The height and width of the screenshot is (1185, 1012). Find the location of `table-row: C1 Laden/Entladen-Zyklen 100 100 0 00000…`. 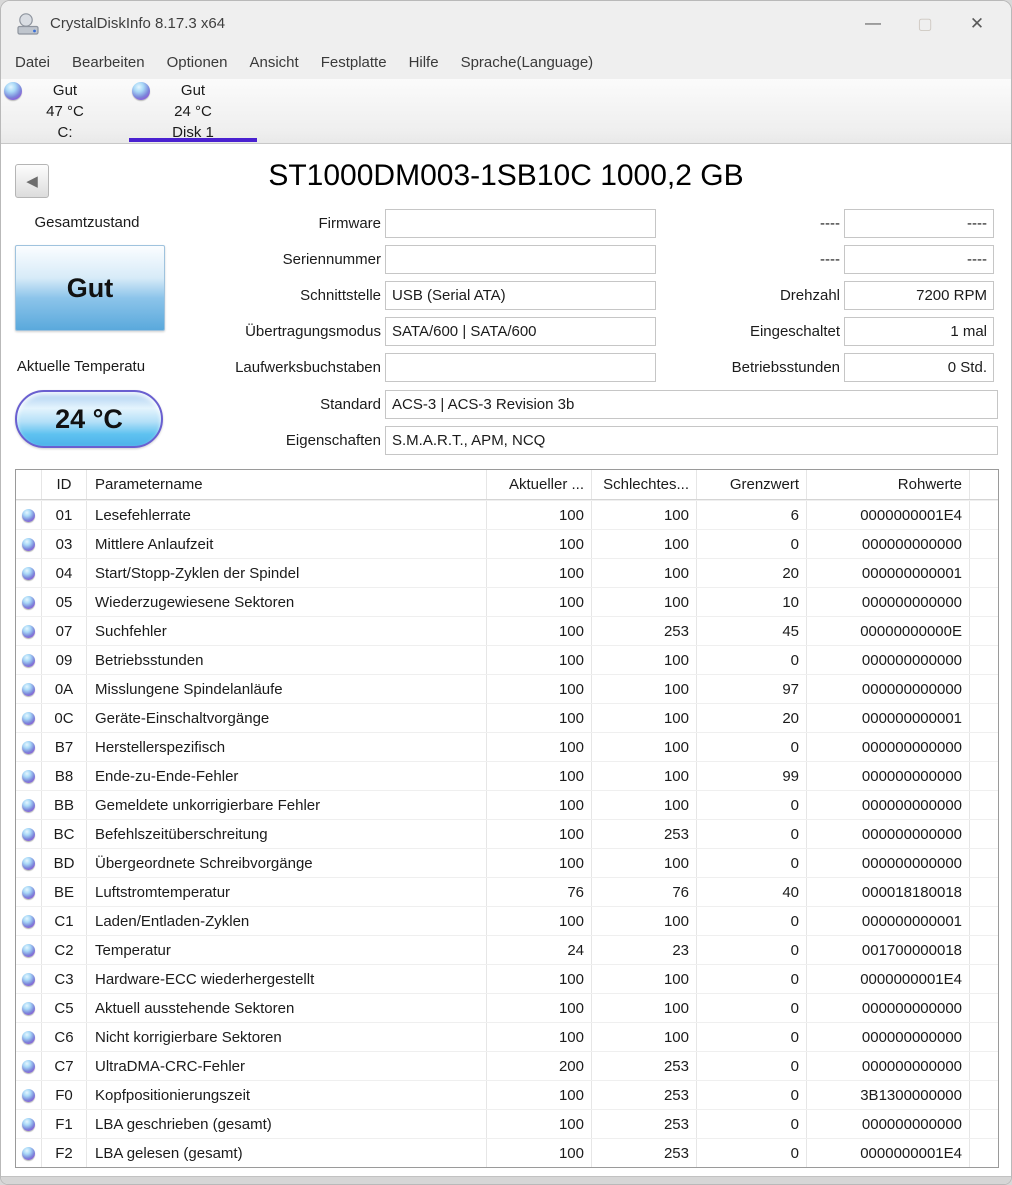

table-row: C1 Laden/Entladen-Zyklen 100 100 0 00000… is located at coordinates (507, 920).